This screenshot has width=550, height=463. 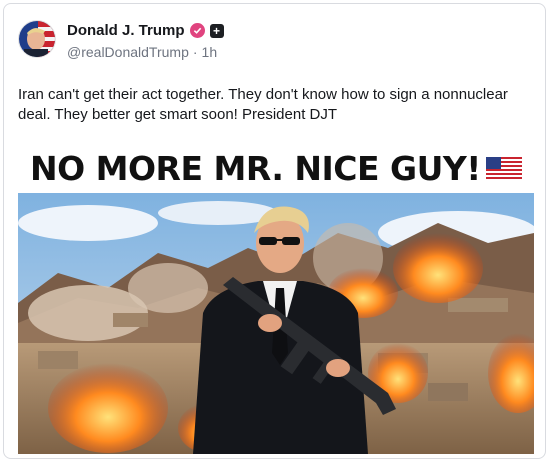 I want to click on headline-band: NO MORE MR. NICE GUY!, so click(x=276, y=167).